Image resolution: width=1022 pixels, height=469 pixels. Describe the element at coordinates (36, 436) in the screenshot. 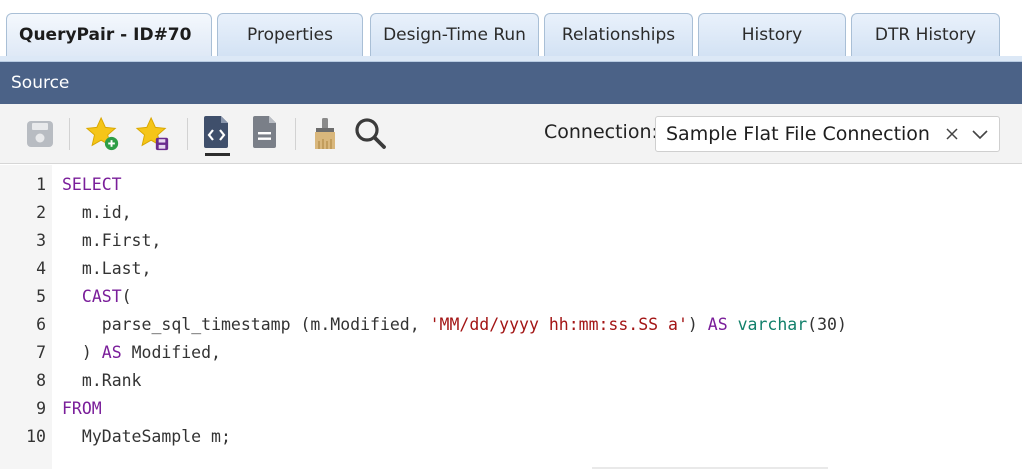

I see `line-number: 10` at that location.